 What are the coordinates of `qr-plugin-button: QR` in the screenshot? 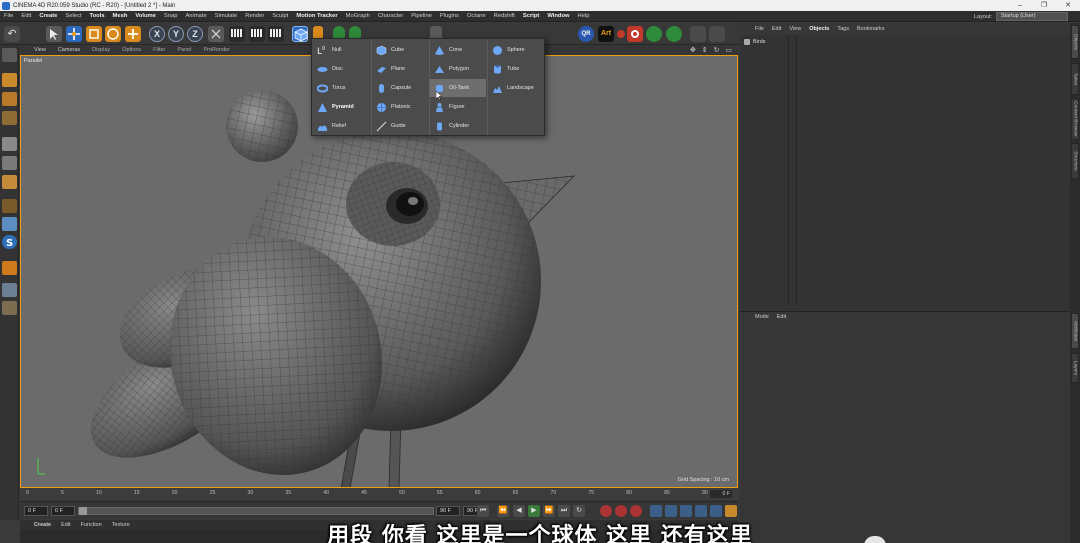 It's located at (586, 34).